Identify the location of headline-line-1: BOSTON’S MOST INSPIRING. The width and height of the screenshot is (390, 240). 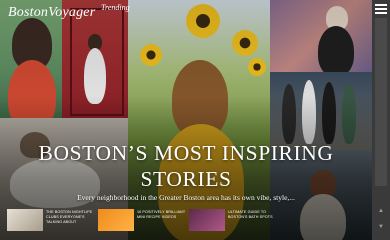
(186, 153).